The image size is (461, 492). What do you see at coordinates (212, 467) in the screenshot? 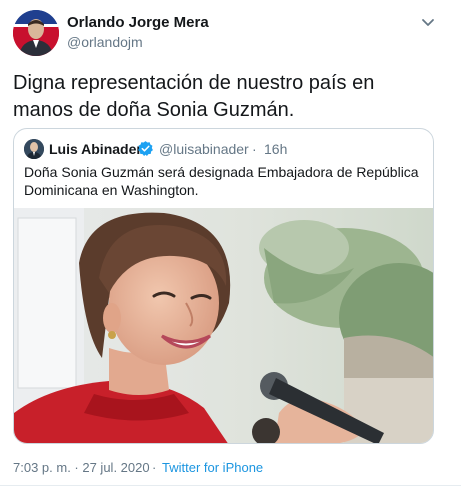
I see `tweet-source-link: Twitter for iPhone` at bounding box center [212, 467].